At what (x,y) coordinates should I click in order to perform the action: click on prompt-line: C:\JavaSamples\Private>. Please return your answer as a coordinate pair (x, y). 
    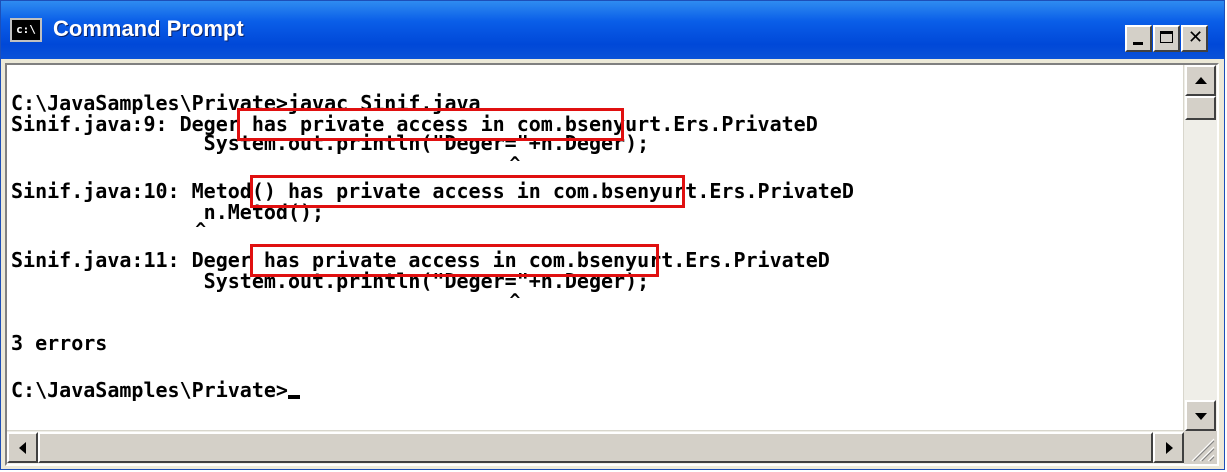
    Looking at the image, I should click on (155, 390).